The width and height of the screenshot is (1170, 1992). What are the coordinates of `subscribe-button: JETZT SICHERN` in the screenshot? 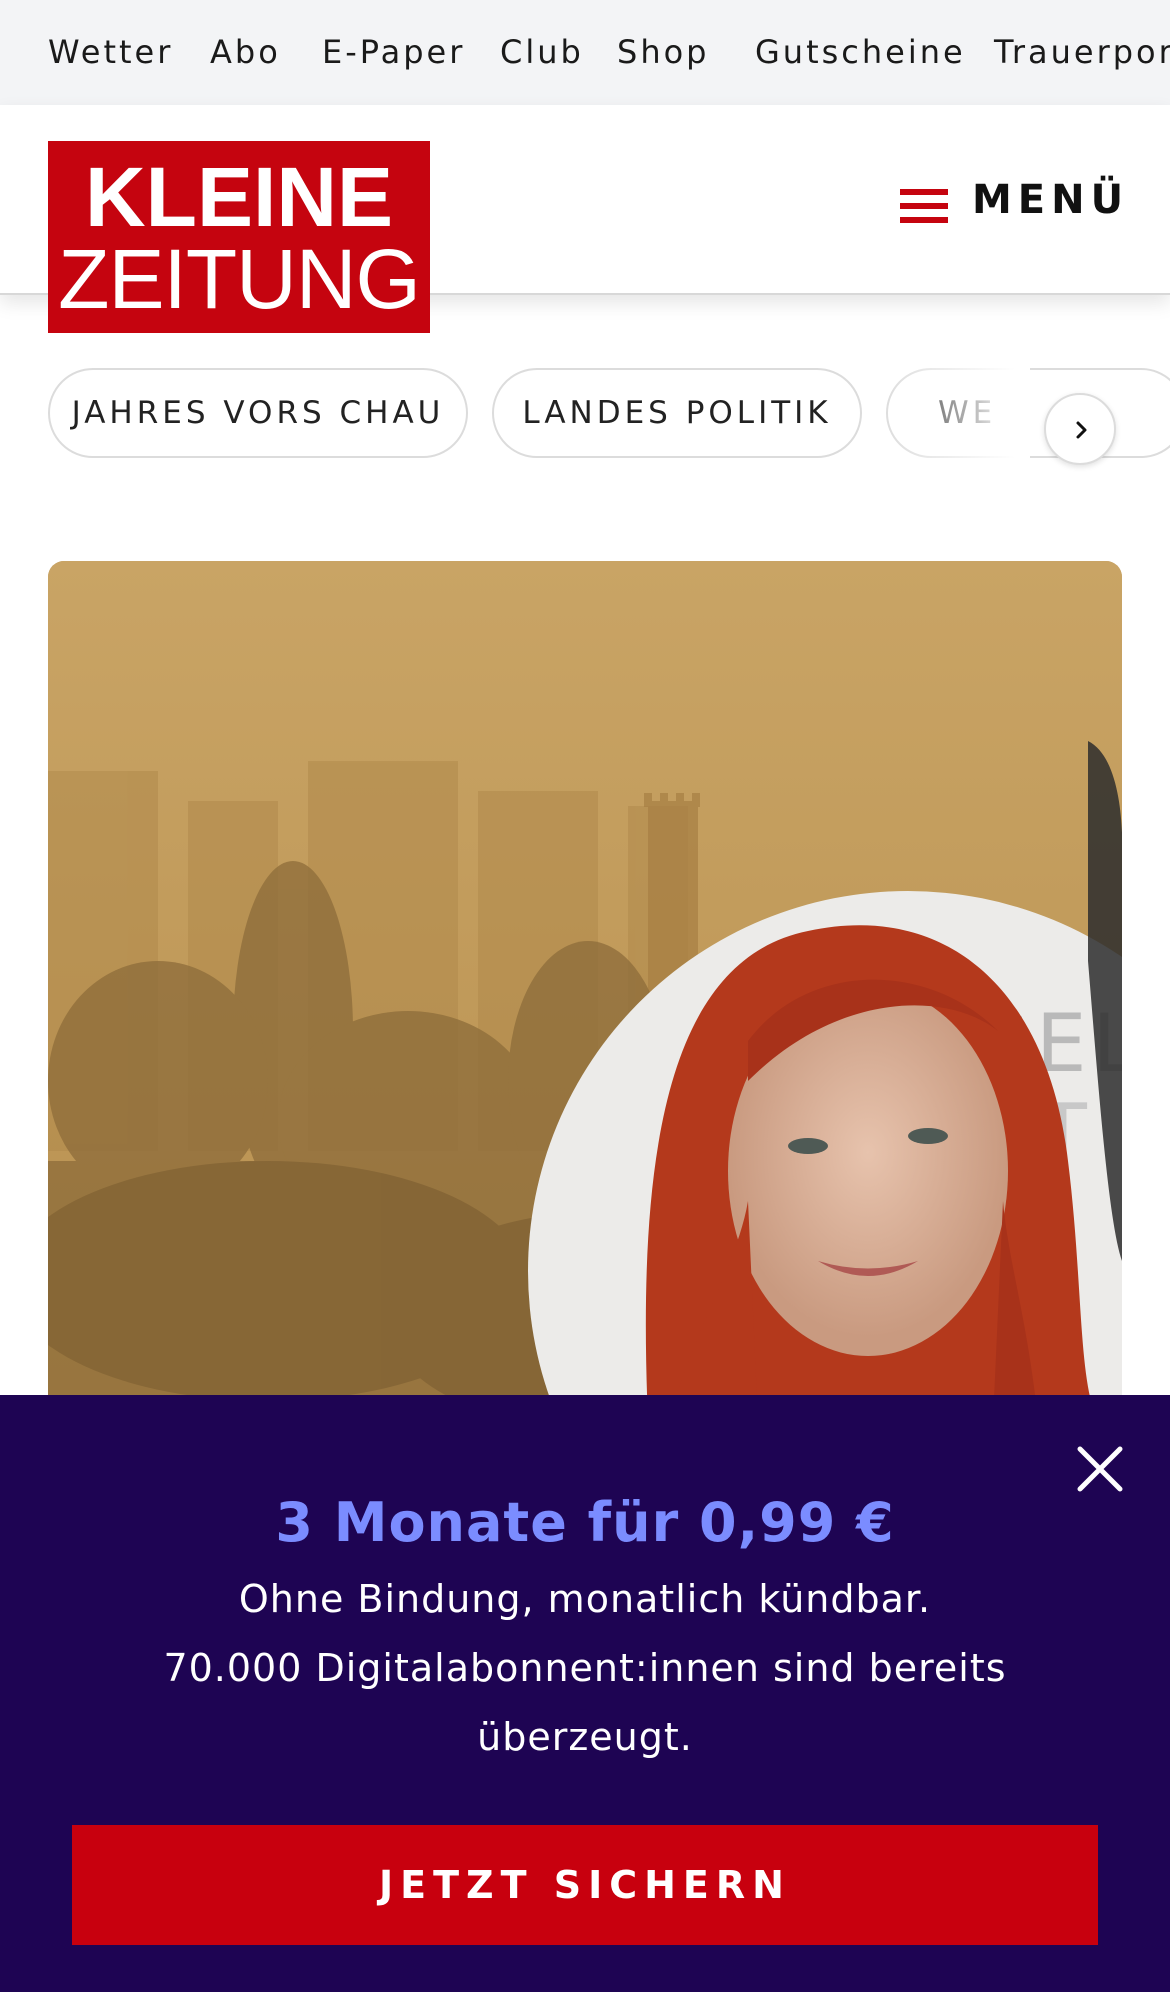 It's located at (585, 1885).